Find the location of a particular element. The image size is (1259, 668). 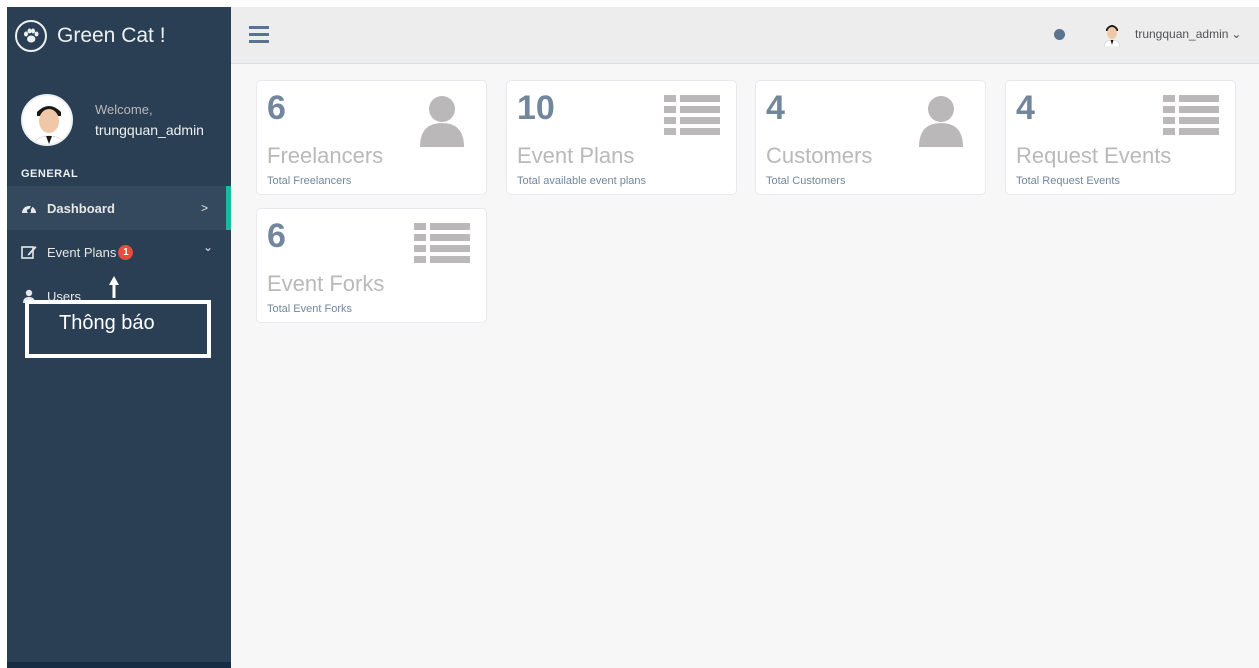

tile-subtitle: Total Customers is located at coordinates (806, 181).